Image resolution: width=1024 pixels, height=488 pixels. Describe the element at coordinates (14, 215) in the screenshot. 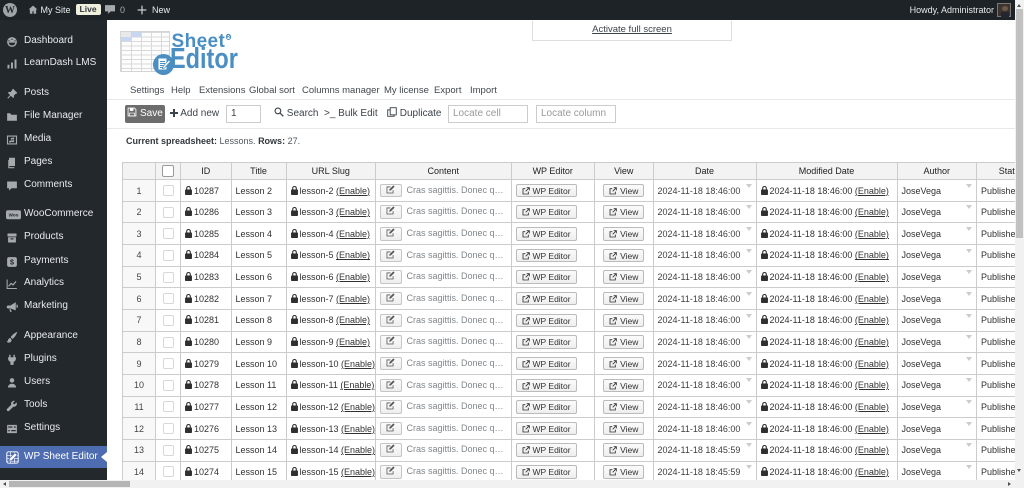

I see `svg-text: Woo` at that location.